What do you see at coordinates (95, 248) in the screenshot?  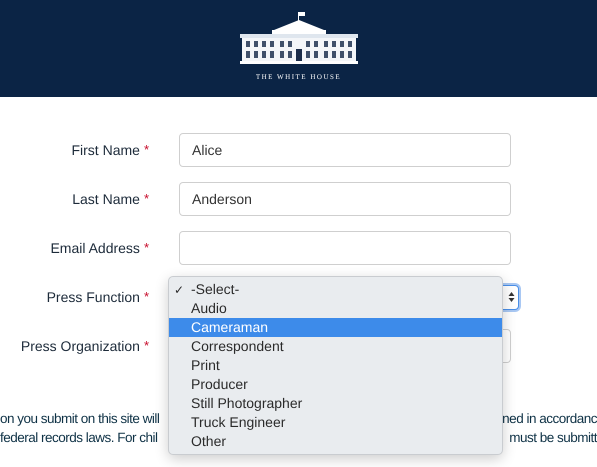 I see `field-label: Email Address` at bounding box center [95, 248].